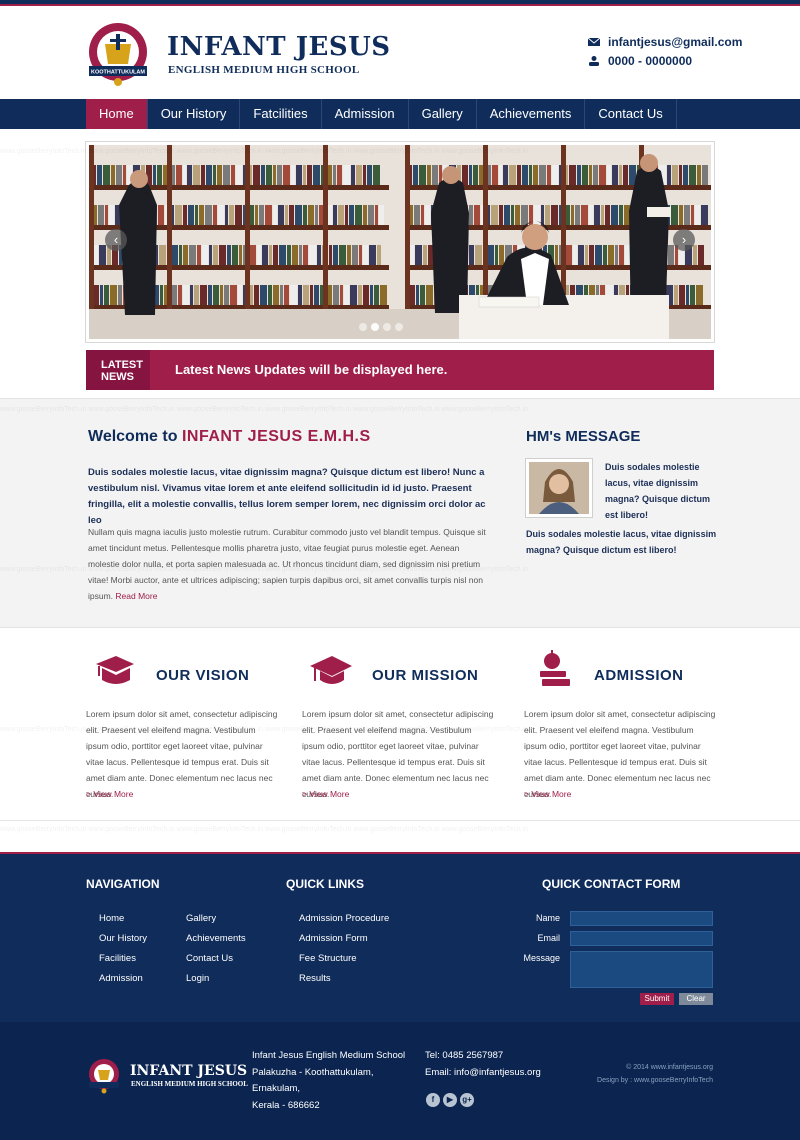 The height and width of the screenshot is (1140, 800). Describe the element at coordinates (641, 969) in the screenshot. I see `message-field` at that location.